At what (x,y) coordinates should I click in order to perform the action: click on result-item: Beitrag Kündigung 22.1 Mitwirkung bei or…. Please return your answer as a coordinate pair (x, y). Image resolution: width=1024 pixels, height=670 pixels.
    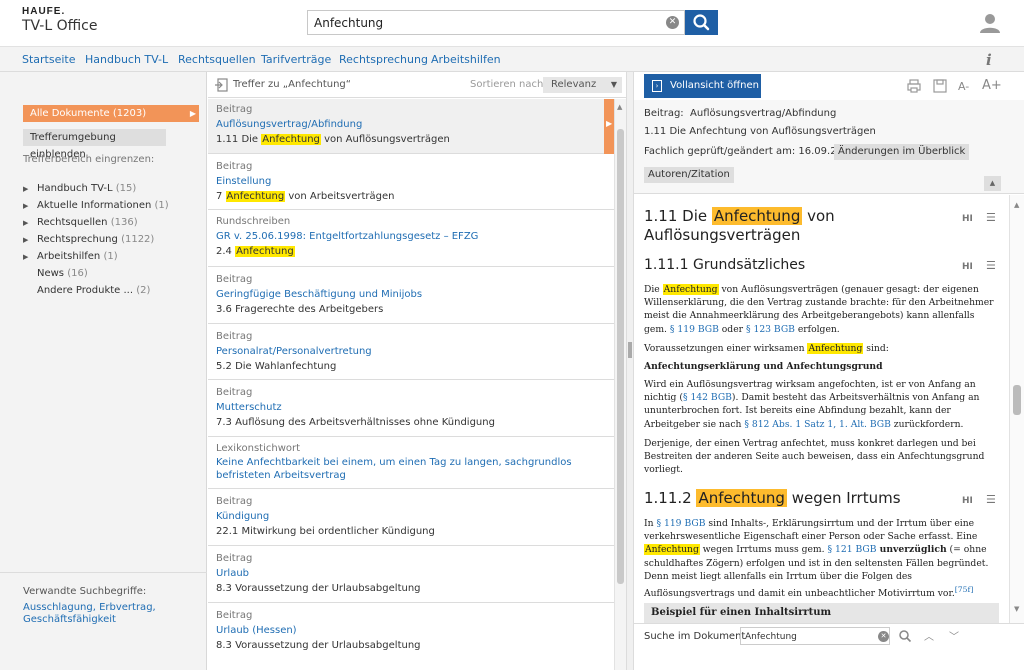
    Looking at the image, I should click on (411, 518).